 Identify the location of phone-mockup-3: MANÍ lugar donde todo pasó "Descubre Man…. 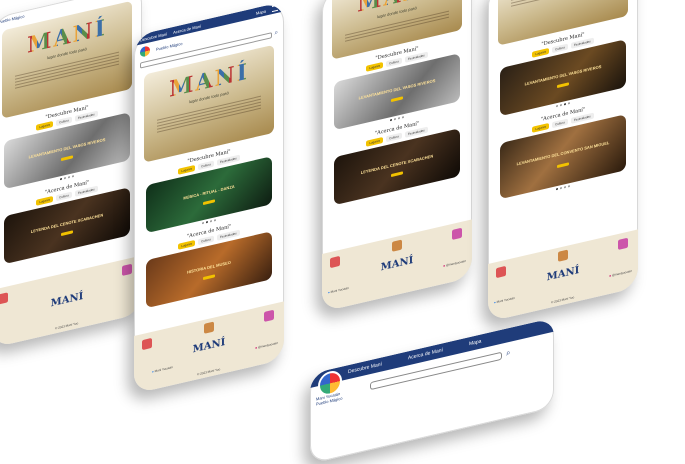
(397, 156).